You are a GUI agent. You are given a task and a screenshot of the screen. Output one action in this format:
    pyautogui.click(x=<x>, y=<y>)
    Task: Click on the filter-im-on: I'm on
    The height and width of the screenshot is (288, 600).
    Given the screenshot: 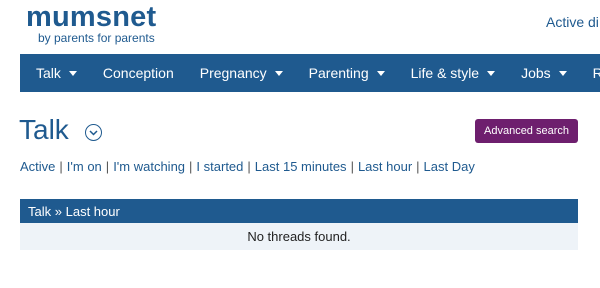 What is the action you would take?
    pyautogui.click(x=84, y=166)
    